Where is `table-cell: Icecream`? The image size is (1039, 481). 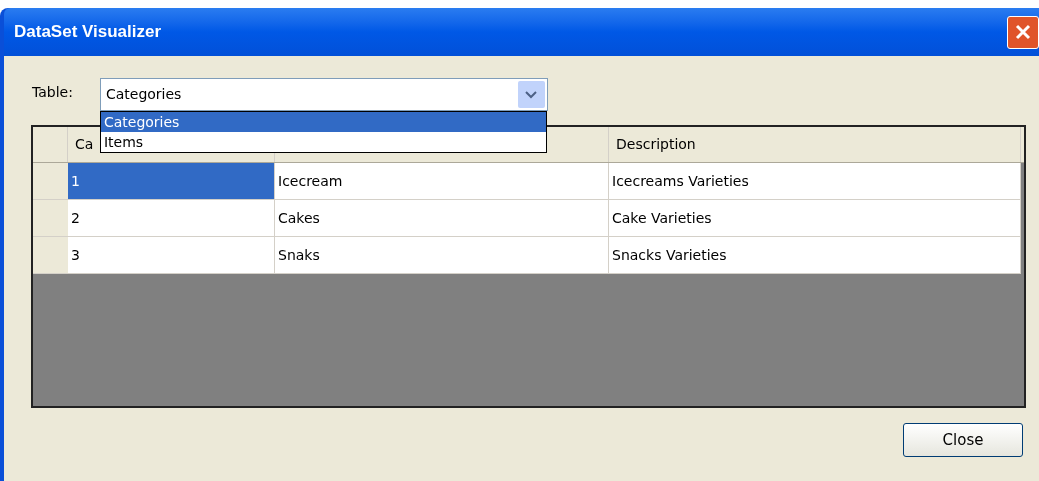
table-cell: Icecream is located at coordinates (442, 181).